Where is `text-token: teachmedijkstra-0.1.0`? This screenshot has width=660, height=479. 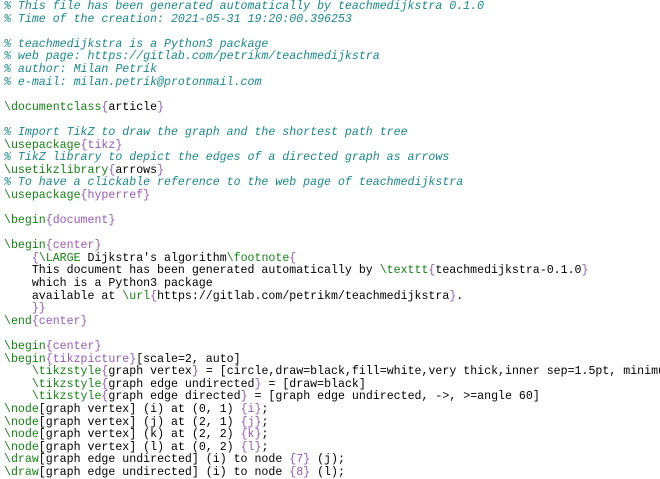 text-token: teachmedijkstra-0.1.0 is located at coordinates (508, 271).